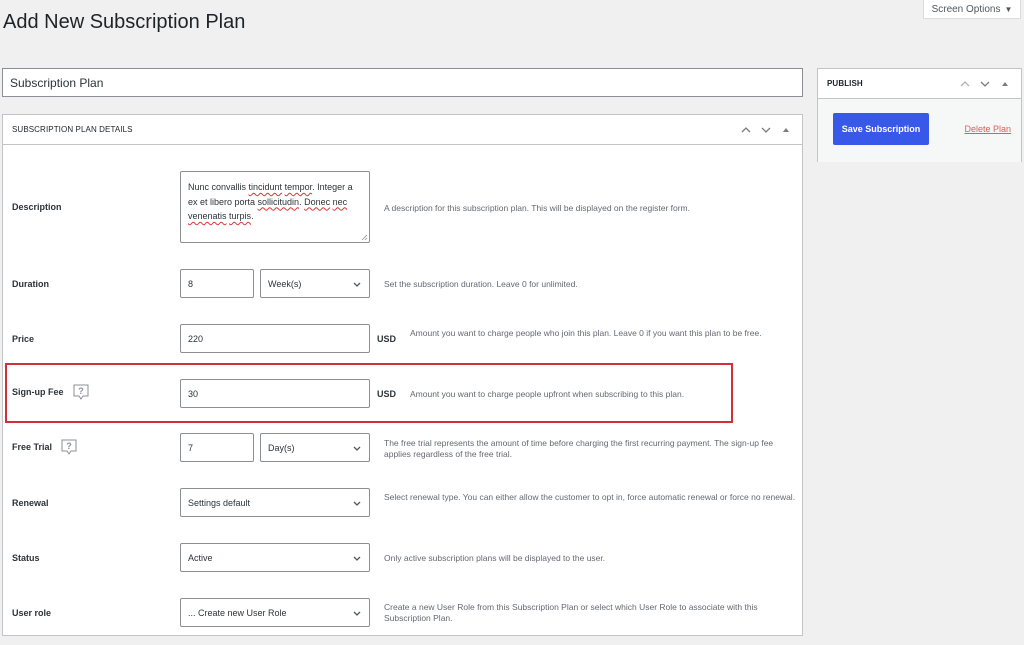 The image size is (1024, 645). Describe the element at coordinates (919, 84) in the screenshot. I see `publish-box-header: Publish` at that location.